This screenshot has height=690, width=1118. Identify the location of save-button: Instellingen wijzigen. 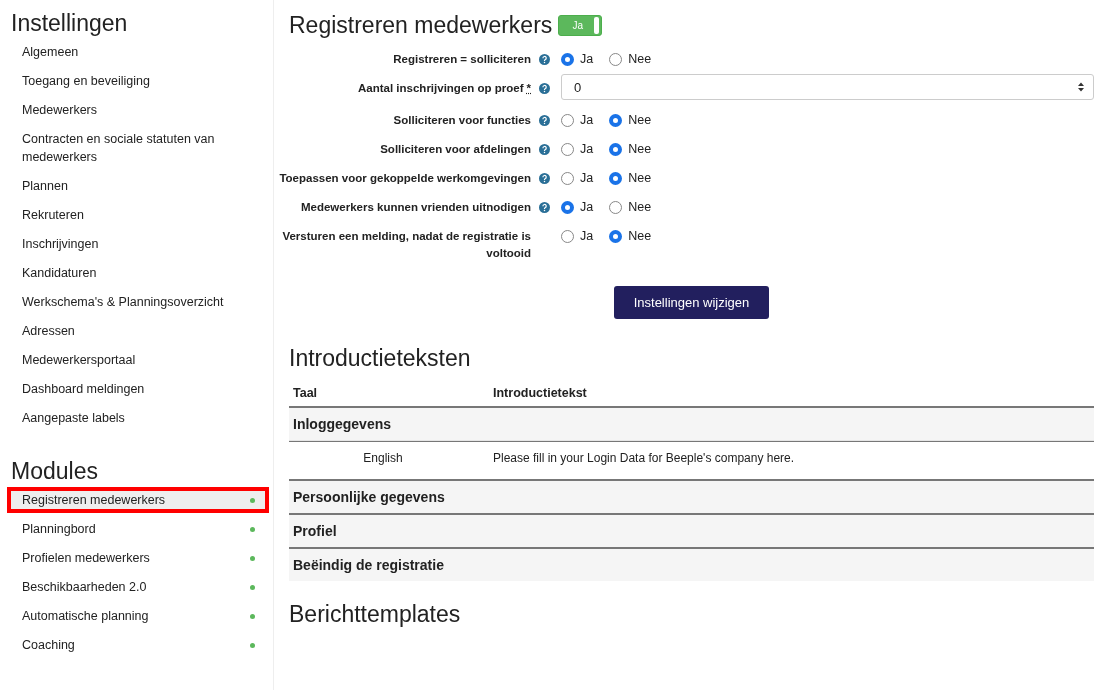
(691, 302).